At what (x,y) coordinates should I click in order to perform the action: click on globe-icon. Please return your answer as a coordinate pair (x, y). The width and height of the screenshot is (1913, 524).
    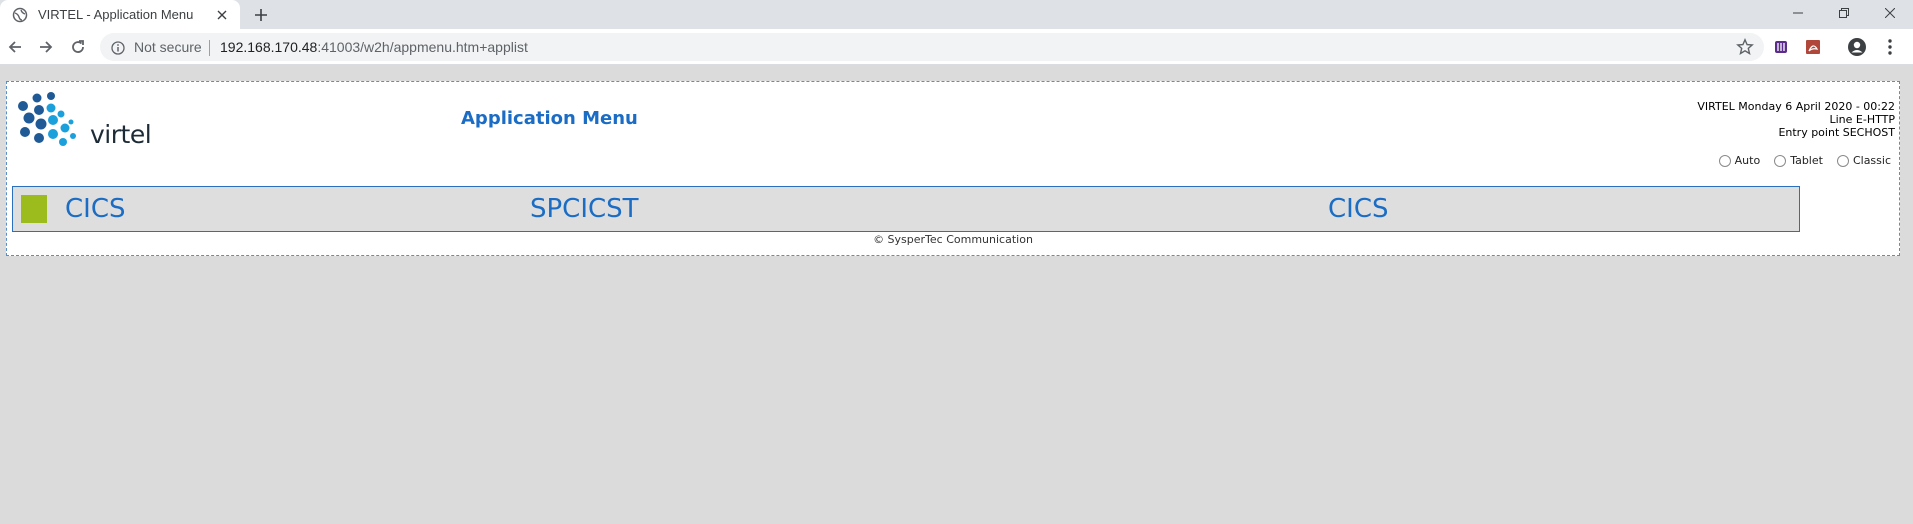
    Looking at the image, I should click on (20, 15).